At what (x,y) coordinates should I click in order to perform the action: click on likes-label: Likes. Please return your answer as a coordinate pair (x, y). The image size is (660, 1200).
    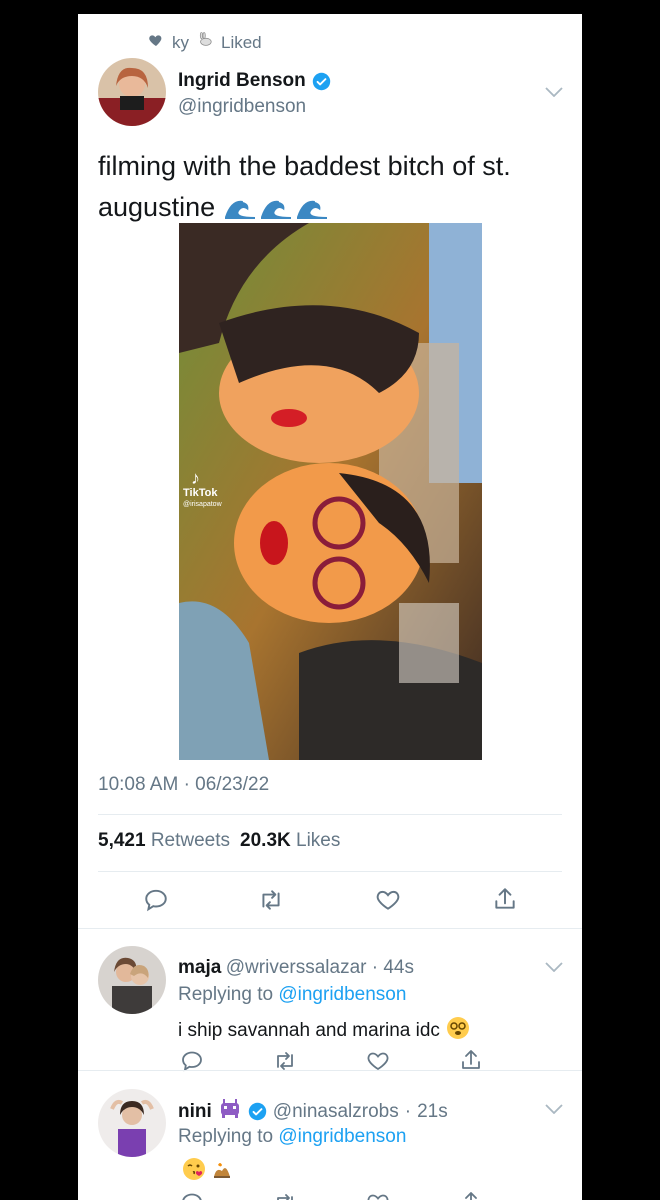
    Looking at the image, I should click on (318, 840).